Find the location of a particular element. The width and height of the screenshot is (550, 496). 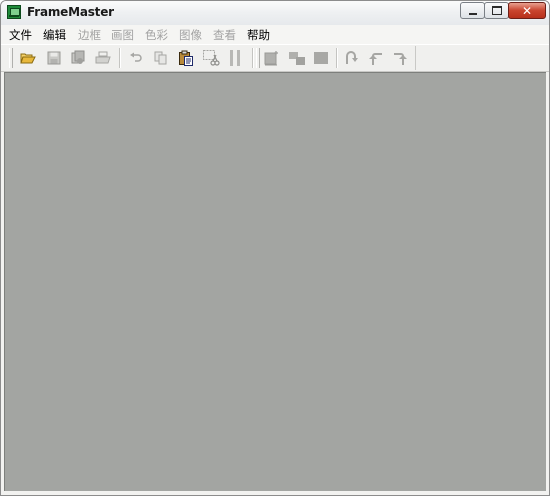

crop-cut-icon is located at coordinates (211, 58).